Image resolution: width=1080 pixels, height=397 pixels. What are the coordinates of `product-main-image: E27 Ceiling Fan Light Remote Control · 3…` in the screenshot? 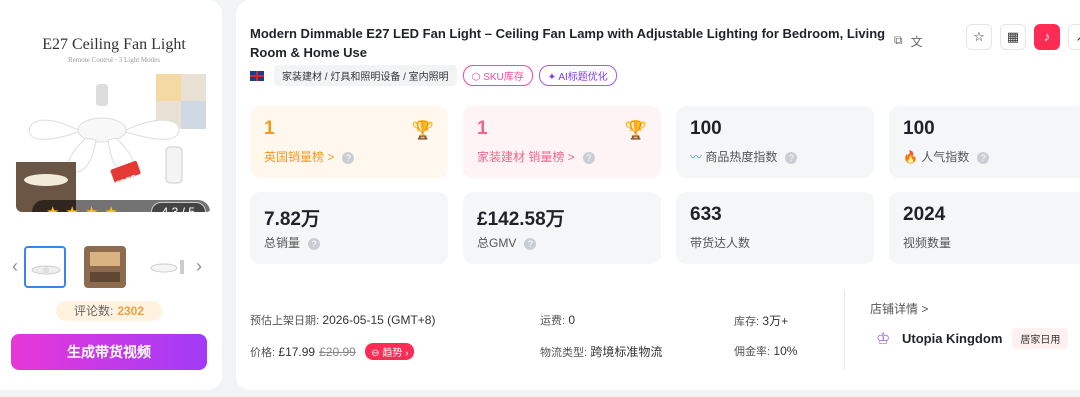 It's located at (114, 112).